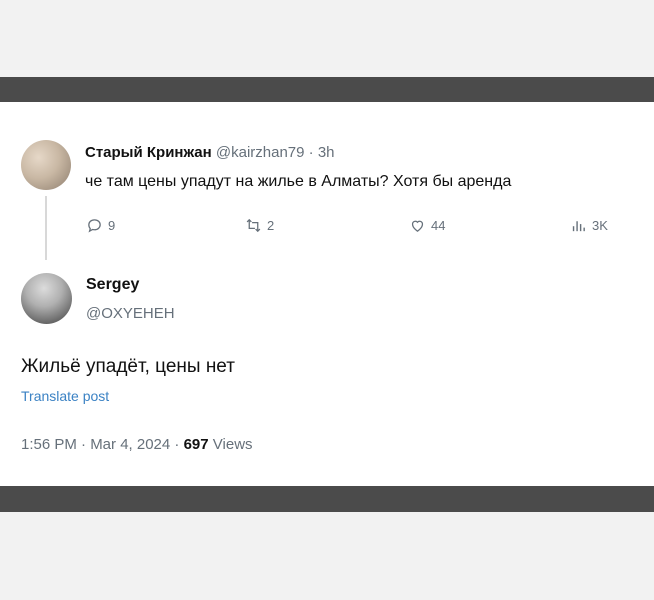 This screenshot has width=654, height=600. Describe the element at coordinates (232, 444) in the screenshot. I see `tweet2-views-label: Views` at that location.